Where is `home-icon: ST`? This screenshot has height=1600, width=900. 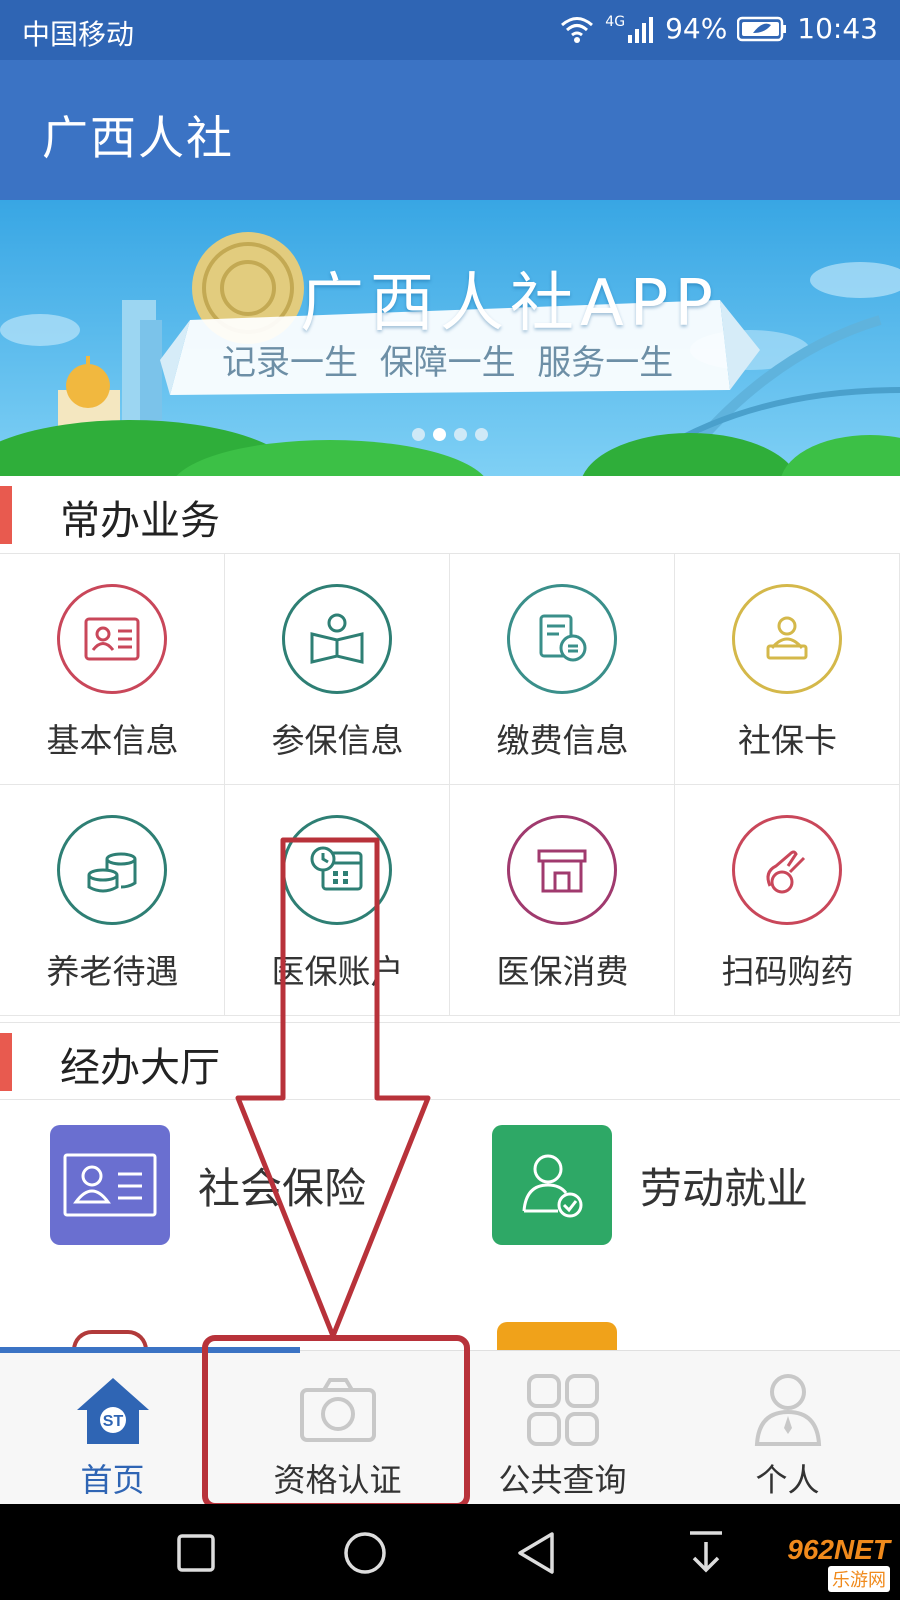 home-icon: ST is located at coordinates (113, 1410).